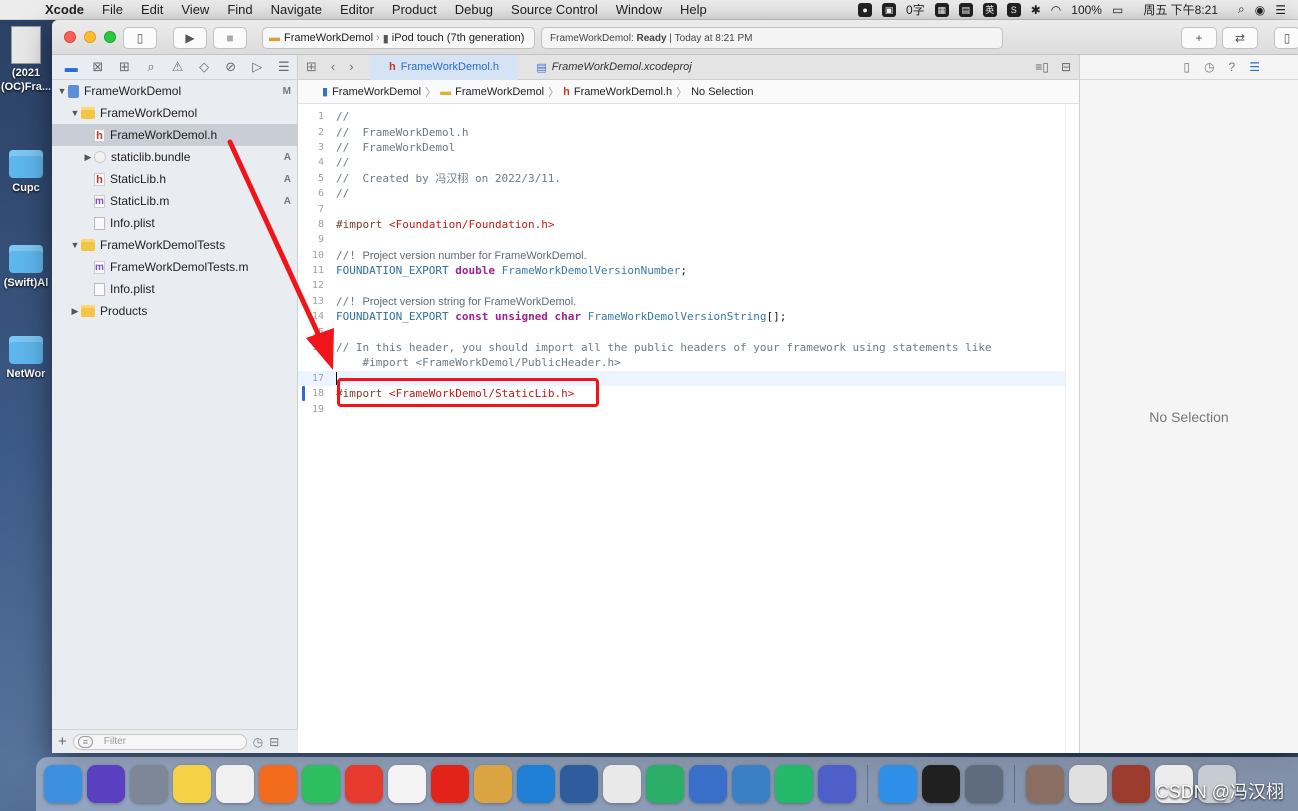  What do you see at coordinates (195, 9) in the screenshot?
I see `menu-view: View` at bounding box center [195, 9].